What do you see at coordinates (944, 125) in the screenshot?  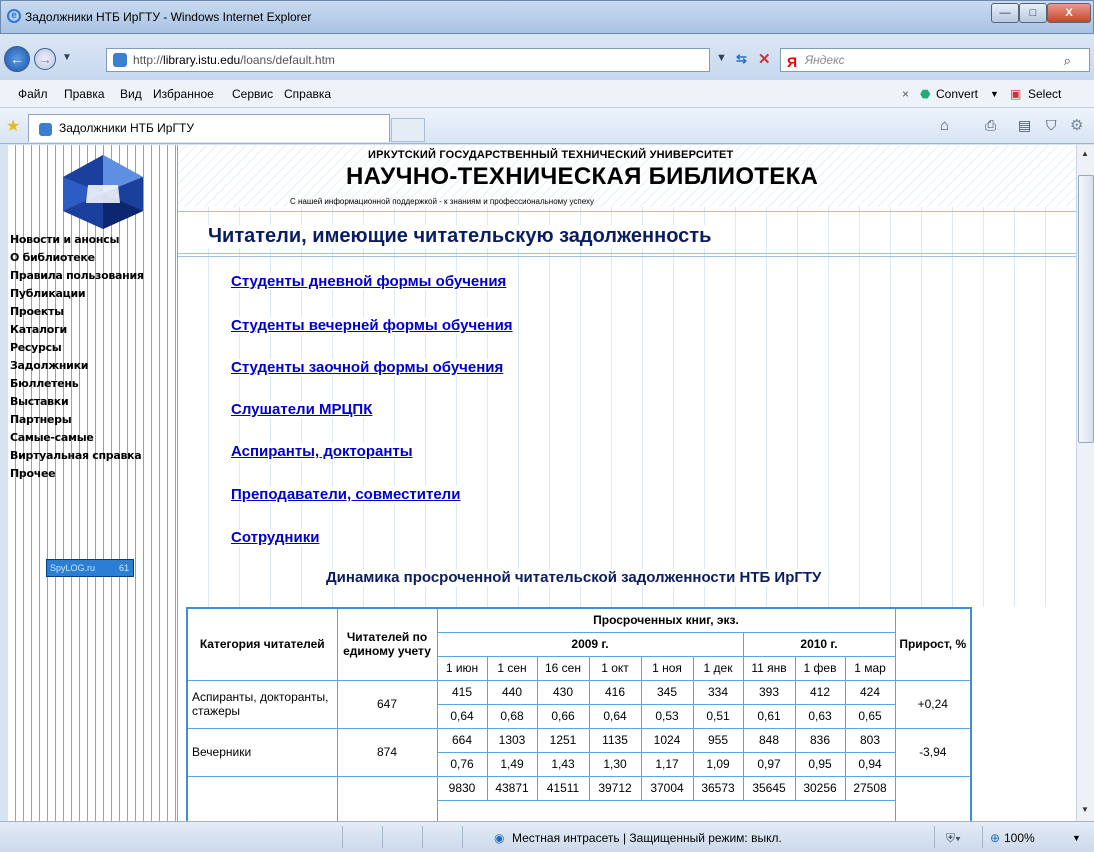 I see `home-icon: ⌂` at bounding box center [944, 125].